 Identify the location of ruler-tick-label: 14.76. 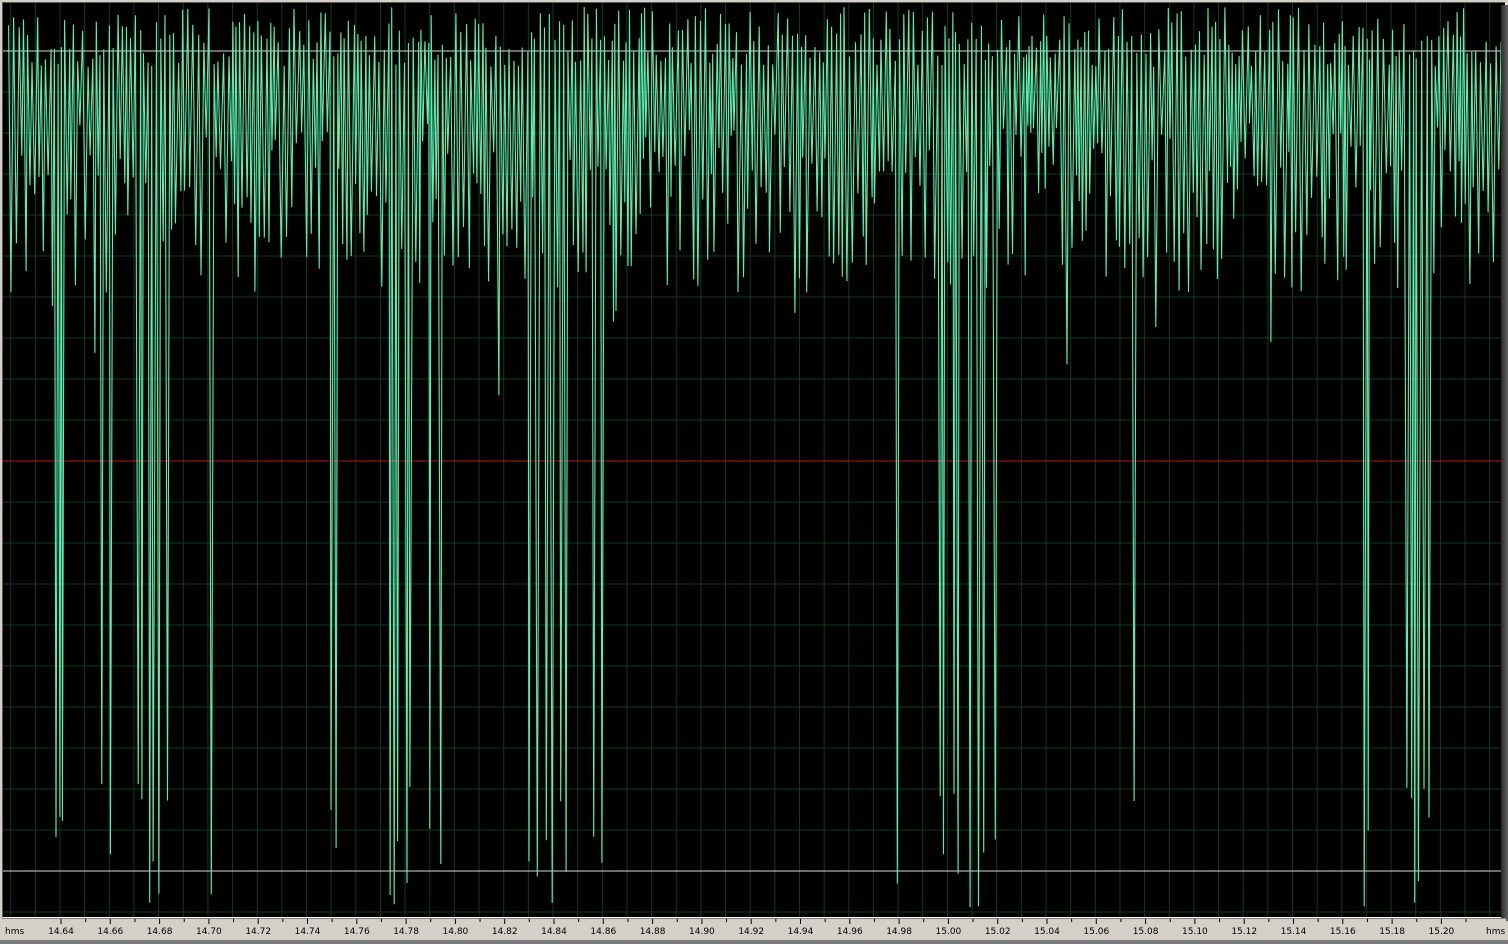
(357, 932).